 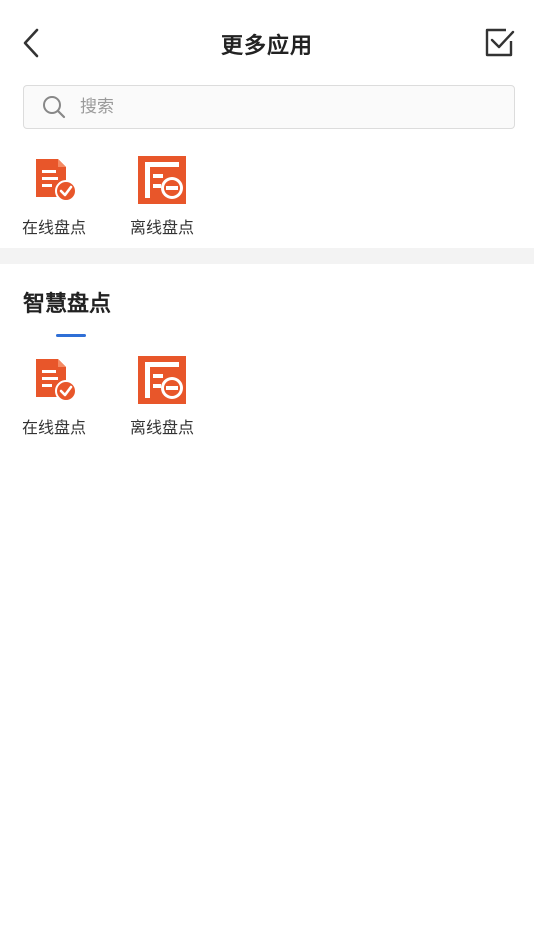 What do you see at coordinates (290, 107) in the screenshot?
I see `search-input` at bounding box center [290, 107].